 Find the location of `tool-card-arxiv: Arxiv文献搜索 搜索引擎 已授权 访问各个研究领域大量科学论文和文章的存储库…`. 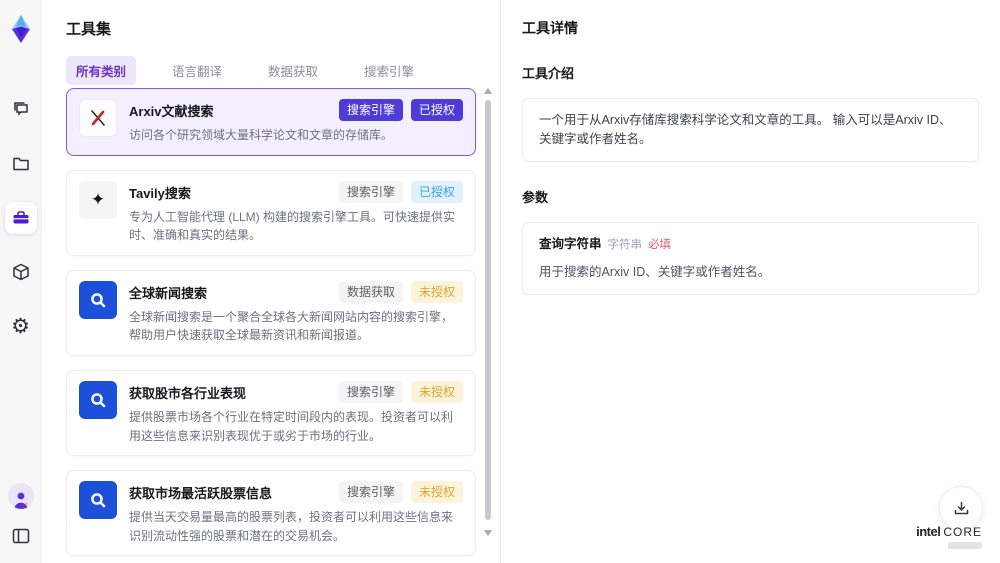

tool-card-arxiv: Arxiv文献搜索 搜索引擎 已授权 访问各个研究领域大量科学论文和文章的存储库… is located at coordinates (271, 122).